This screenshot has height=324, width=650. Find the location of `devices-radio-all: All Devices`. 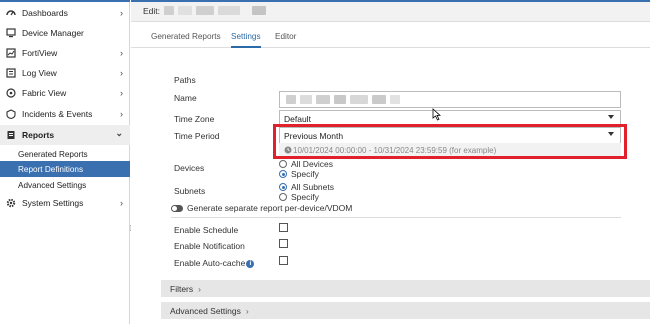

devices-radio-all: All Devices is located at coordinates (306, 164).